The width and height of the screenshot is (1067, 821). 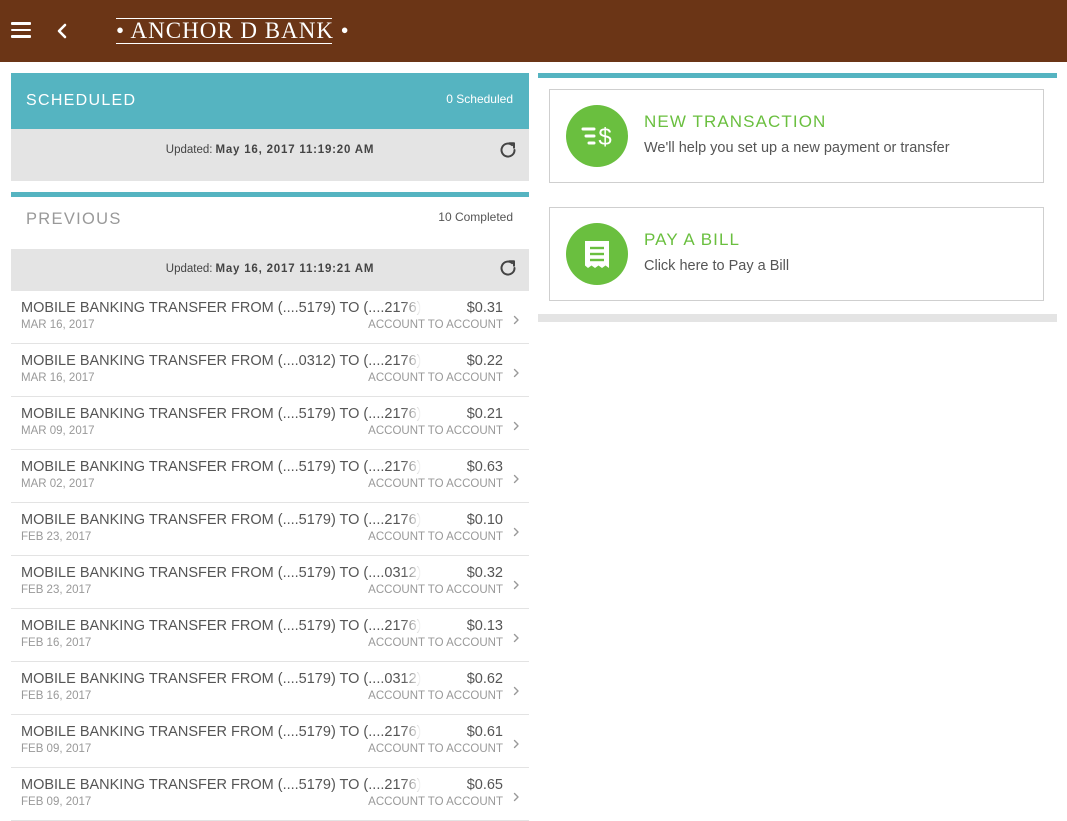 What do you see at coordinates (270, 220) in the screenshot?
I see `previous-header: PREVIOUS 10 Completed` at bounding box center [270, 220].